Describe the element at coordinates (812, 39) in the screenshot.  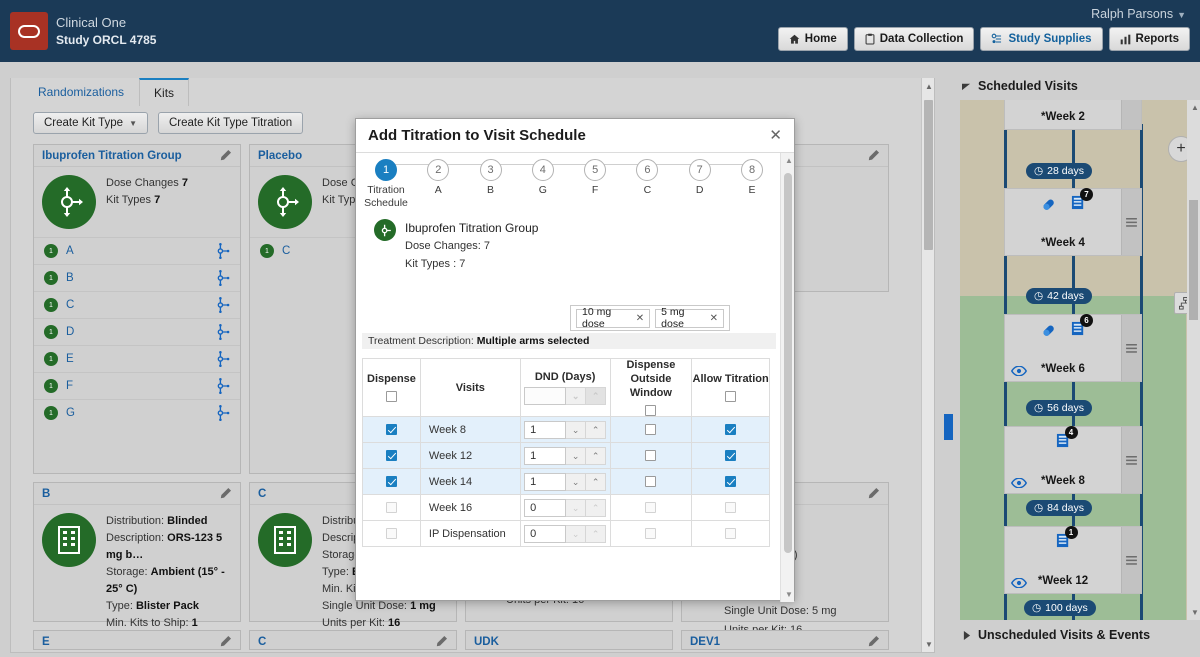
I see `nav-home-button: Home` at that location.